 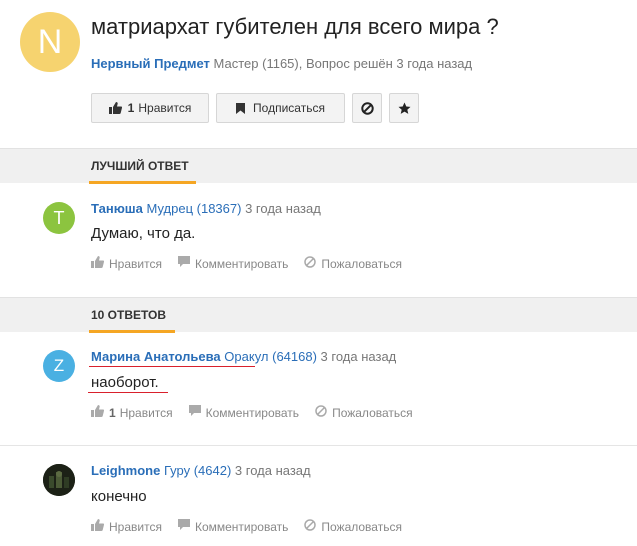 I want to click on like-button: 1 Нравится, so click(x=150, y=108).